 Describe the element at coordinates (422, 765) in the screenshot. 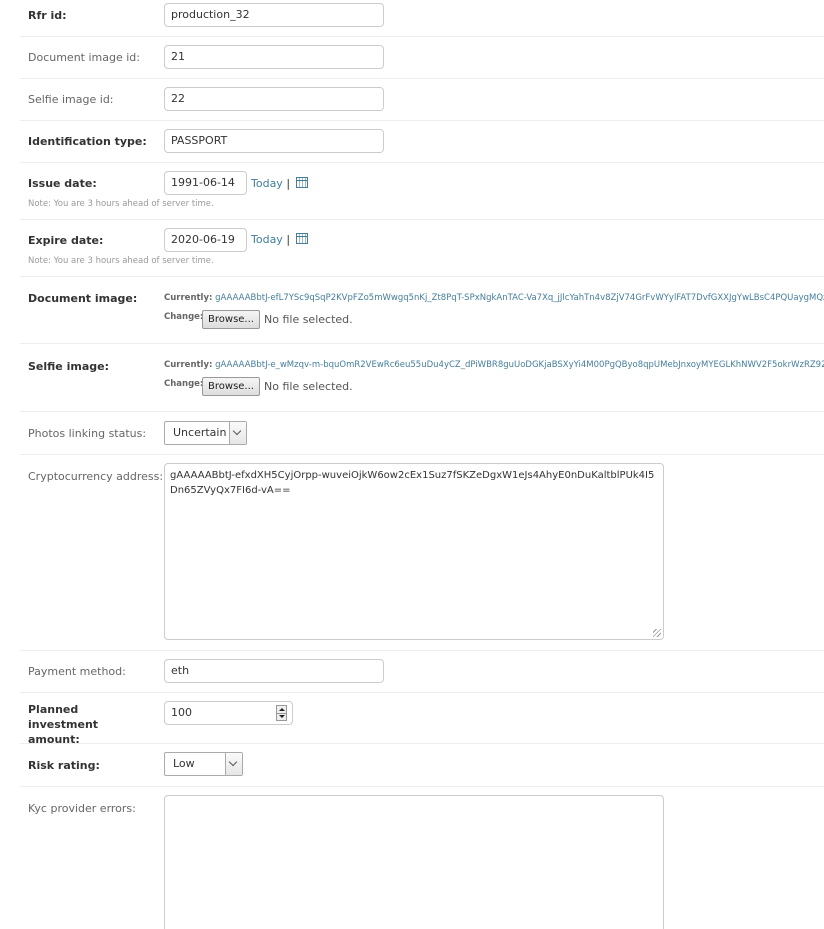

I see `row-risk-rating: Risk rating: Low` at that location.